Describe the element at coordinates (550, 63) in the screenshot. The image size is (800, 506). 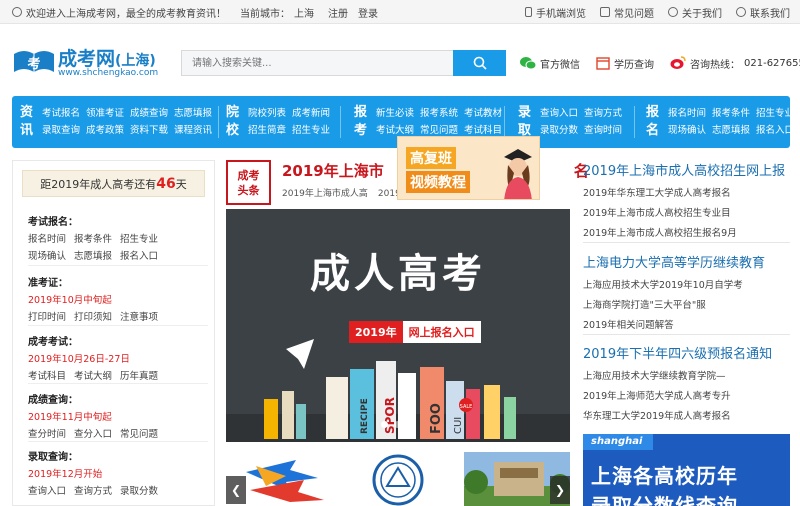
I see `wechat-link: 官方微信` at that location.